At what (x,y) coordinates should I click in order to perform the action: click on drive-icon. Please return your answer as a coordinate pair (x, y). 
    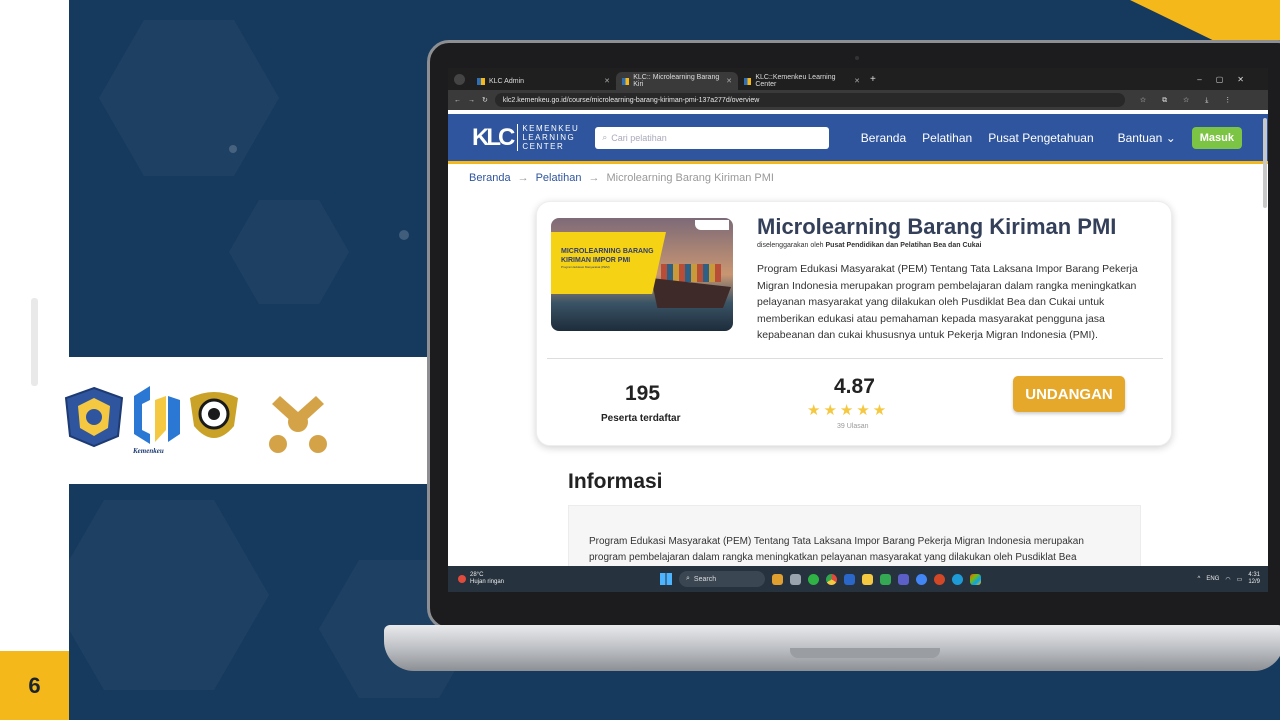
    Looking at the image, I should click on (885, 579).